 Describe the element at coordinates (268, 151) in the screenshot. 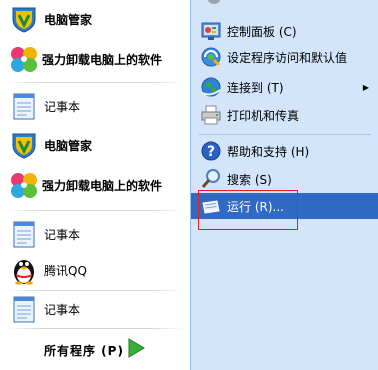

I see `menu-item-label: 帮助和支持 (H)` at that location.